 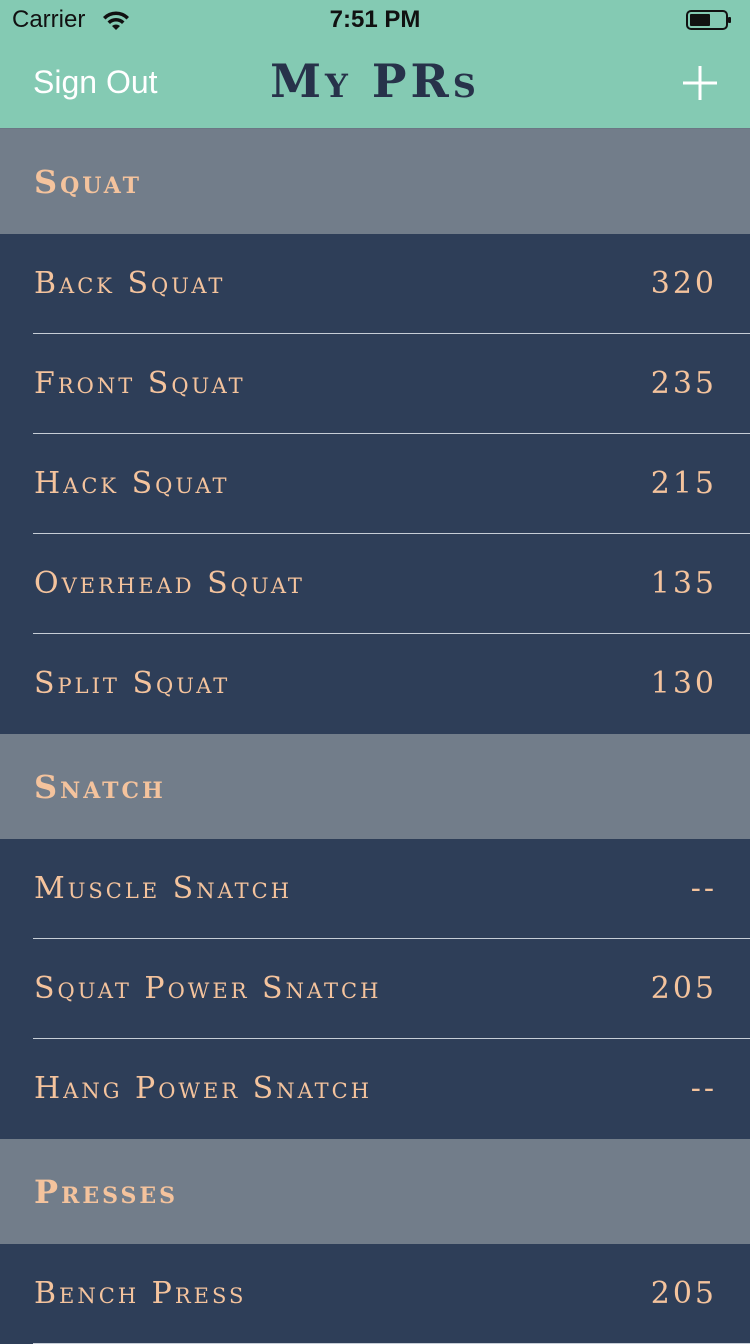 I want to click on section-header-snatch: Snatch, so click(x=375, y=786).